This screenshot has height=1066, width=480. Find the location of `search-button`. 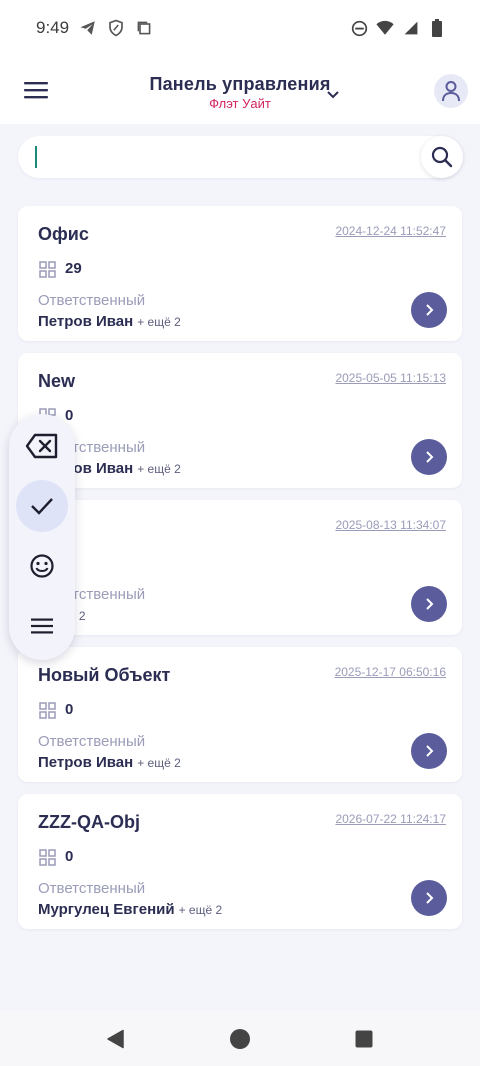

search-button is located at coordinates (442, 157).